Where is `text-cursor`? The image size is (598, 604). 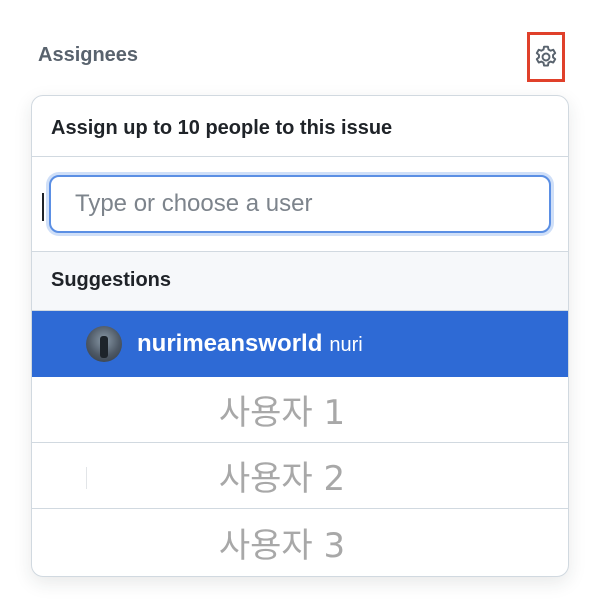
text-cursor is located at coordinates (43, 207).